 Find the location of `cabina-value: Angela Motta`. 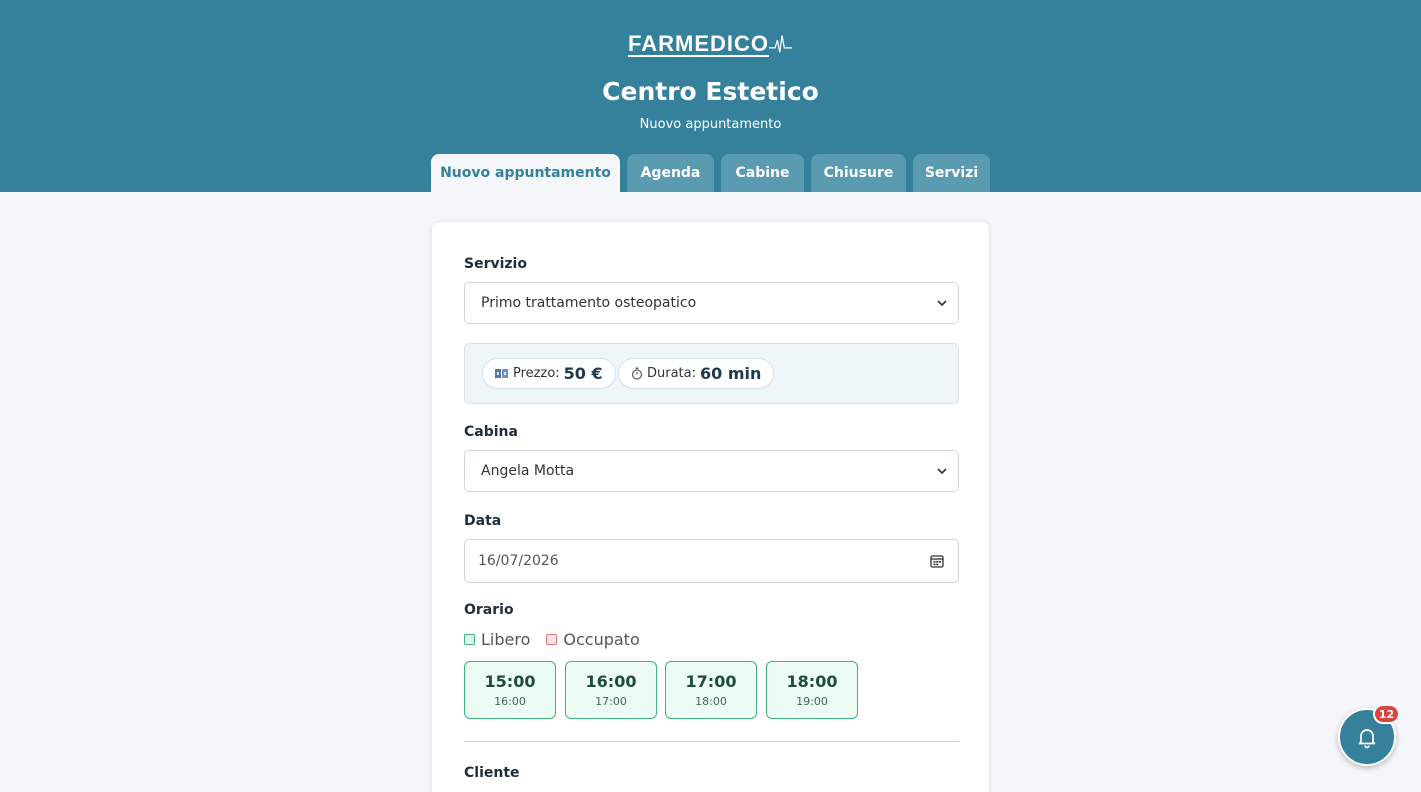

cabina-value: Angela Motta is located at coordinates (528, 471).